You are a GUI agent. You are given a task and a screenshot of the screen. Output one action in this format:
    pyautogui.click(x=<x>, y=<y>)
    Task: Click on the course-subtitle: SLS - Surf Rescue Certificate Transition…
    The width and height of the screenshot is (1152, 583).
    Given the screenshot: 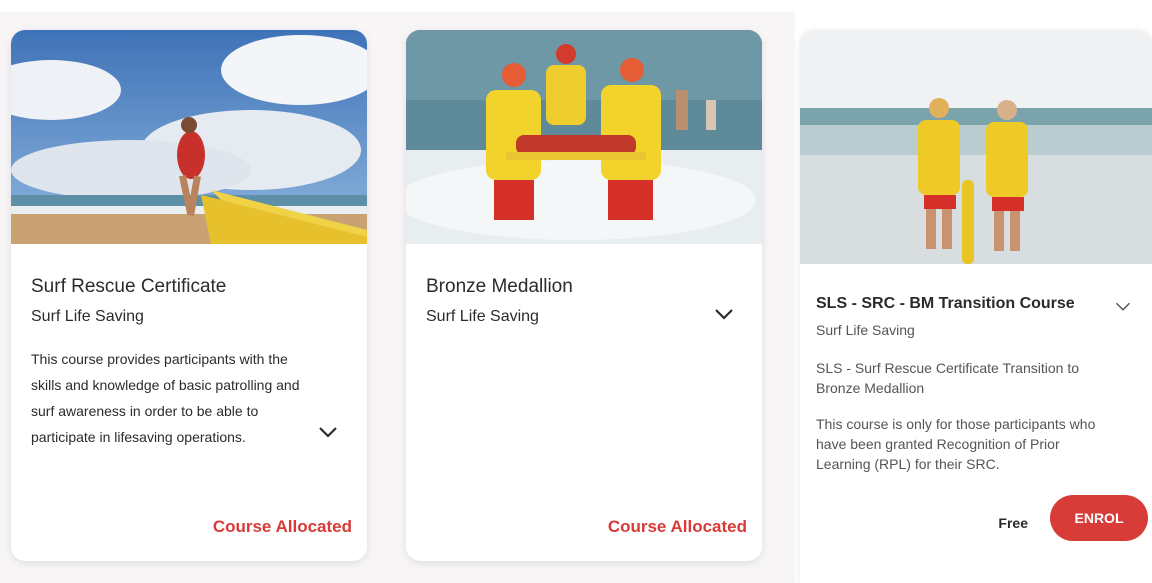 What is the action you would take?
    pyautogui.click(x=947, y=378)
    